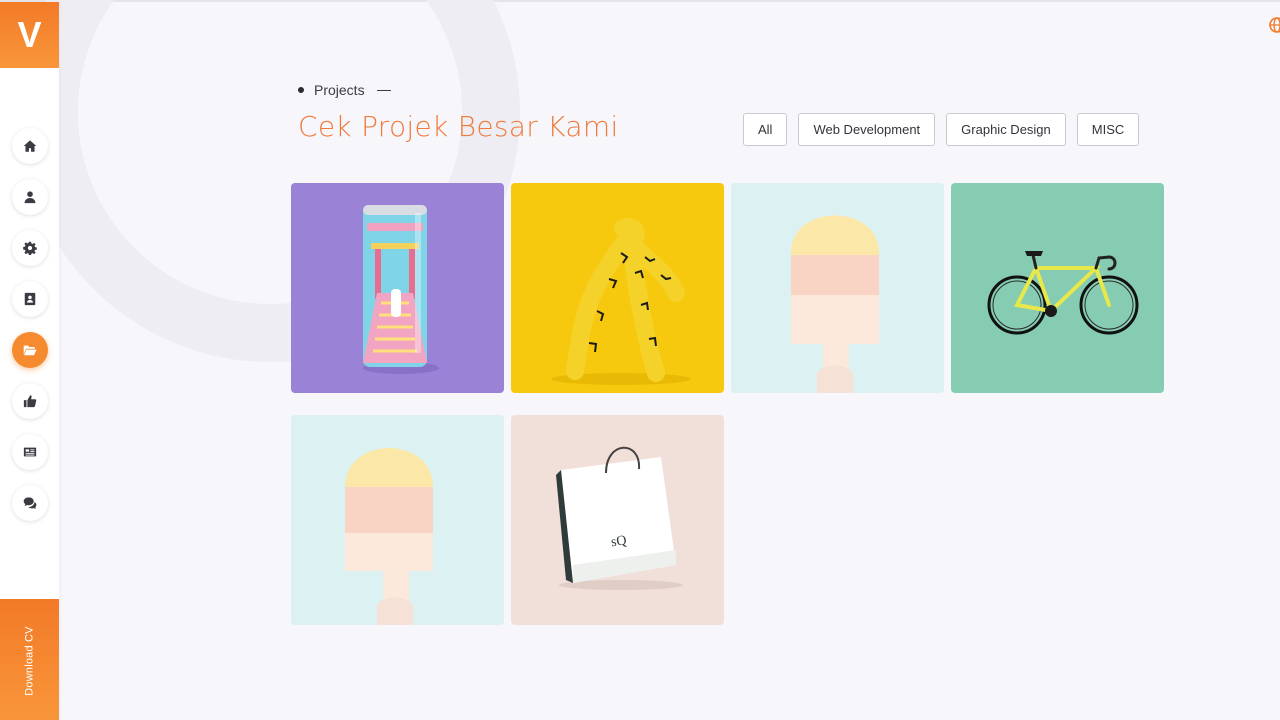 This screenshot has height=720, width=1280. Describe the element at coordinates (618, 541) in the screenshot. I see `bag-brand-text: sQ` at that location.